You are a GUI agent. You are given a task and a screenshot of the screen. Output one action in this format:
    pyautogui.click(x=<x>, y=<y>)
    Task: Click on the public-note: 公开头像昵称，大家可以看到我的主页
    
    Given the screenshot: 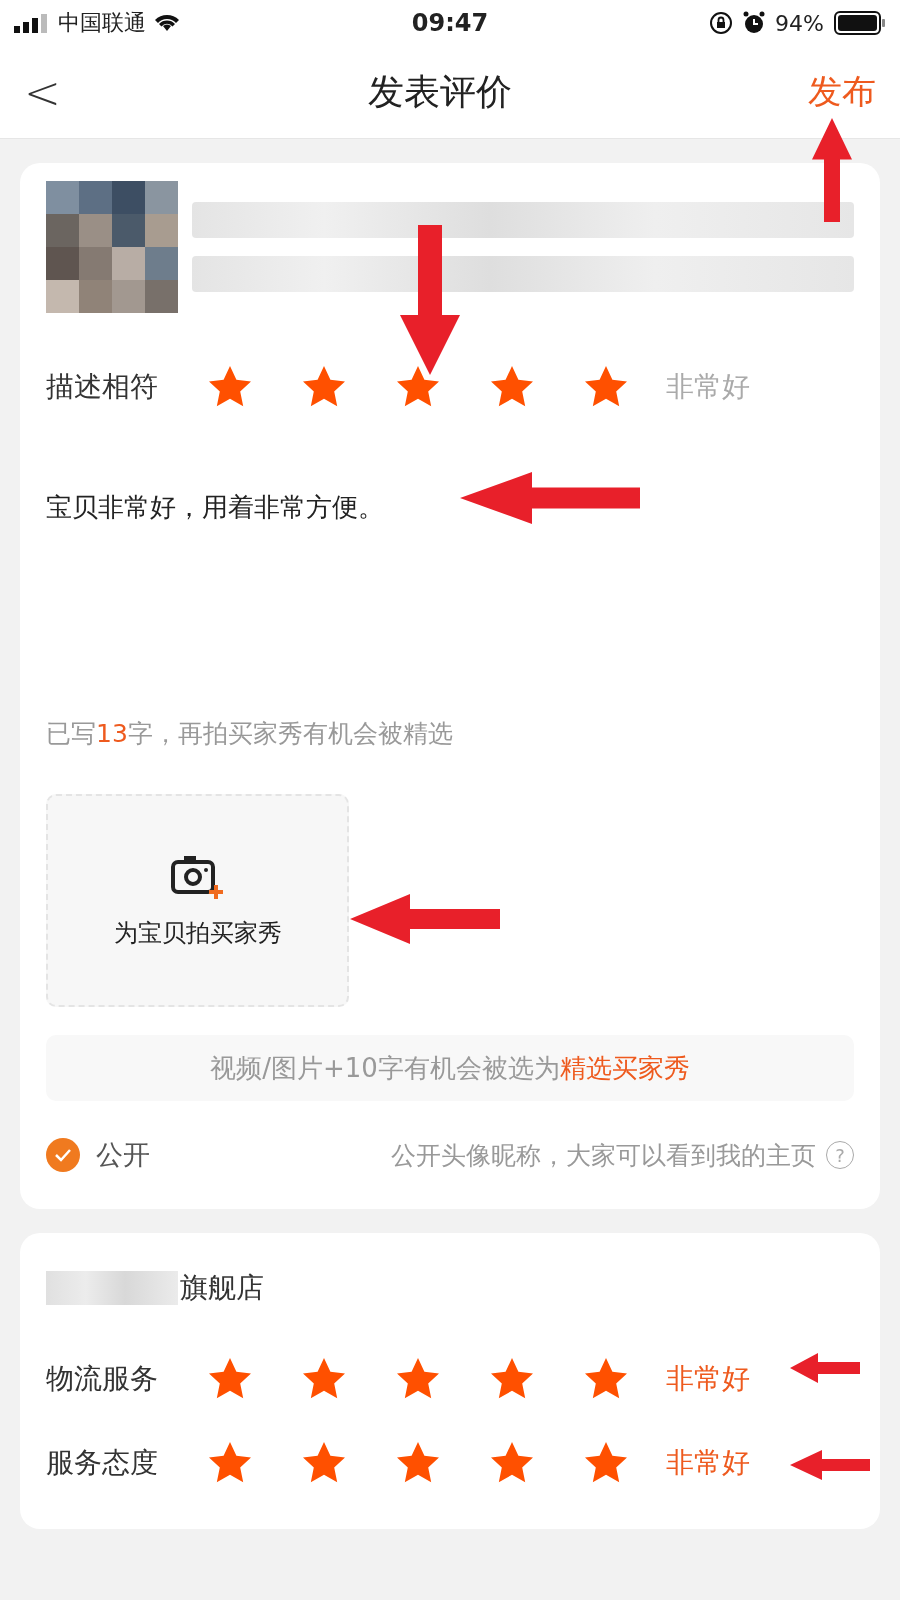 What is the action you would take?
    pyautogui.click(x=603, y=1155)
    